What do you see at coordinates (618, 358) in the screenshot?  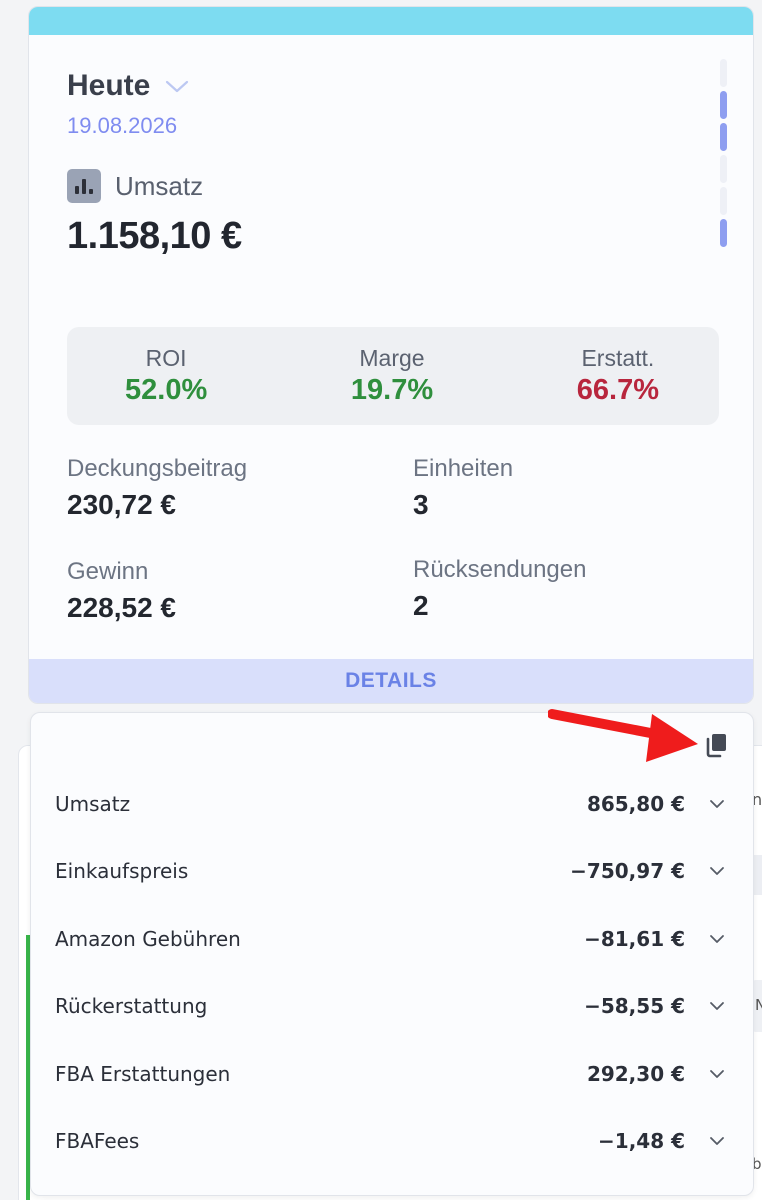 I see `kpi-label: Erstatt.` at bounding box center [618, 358].